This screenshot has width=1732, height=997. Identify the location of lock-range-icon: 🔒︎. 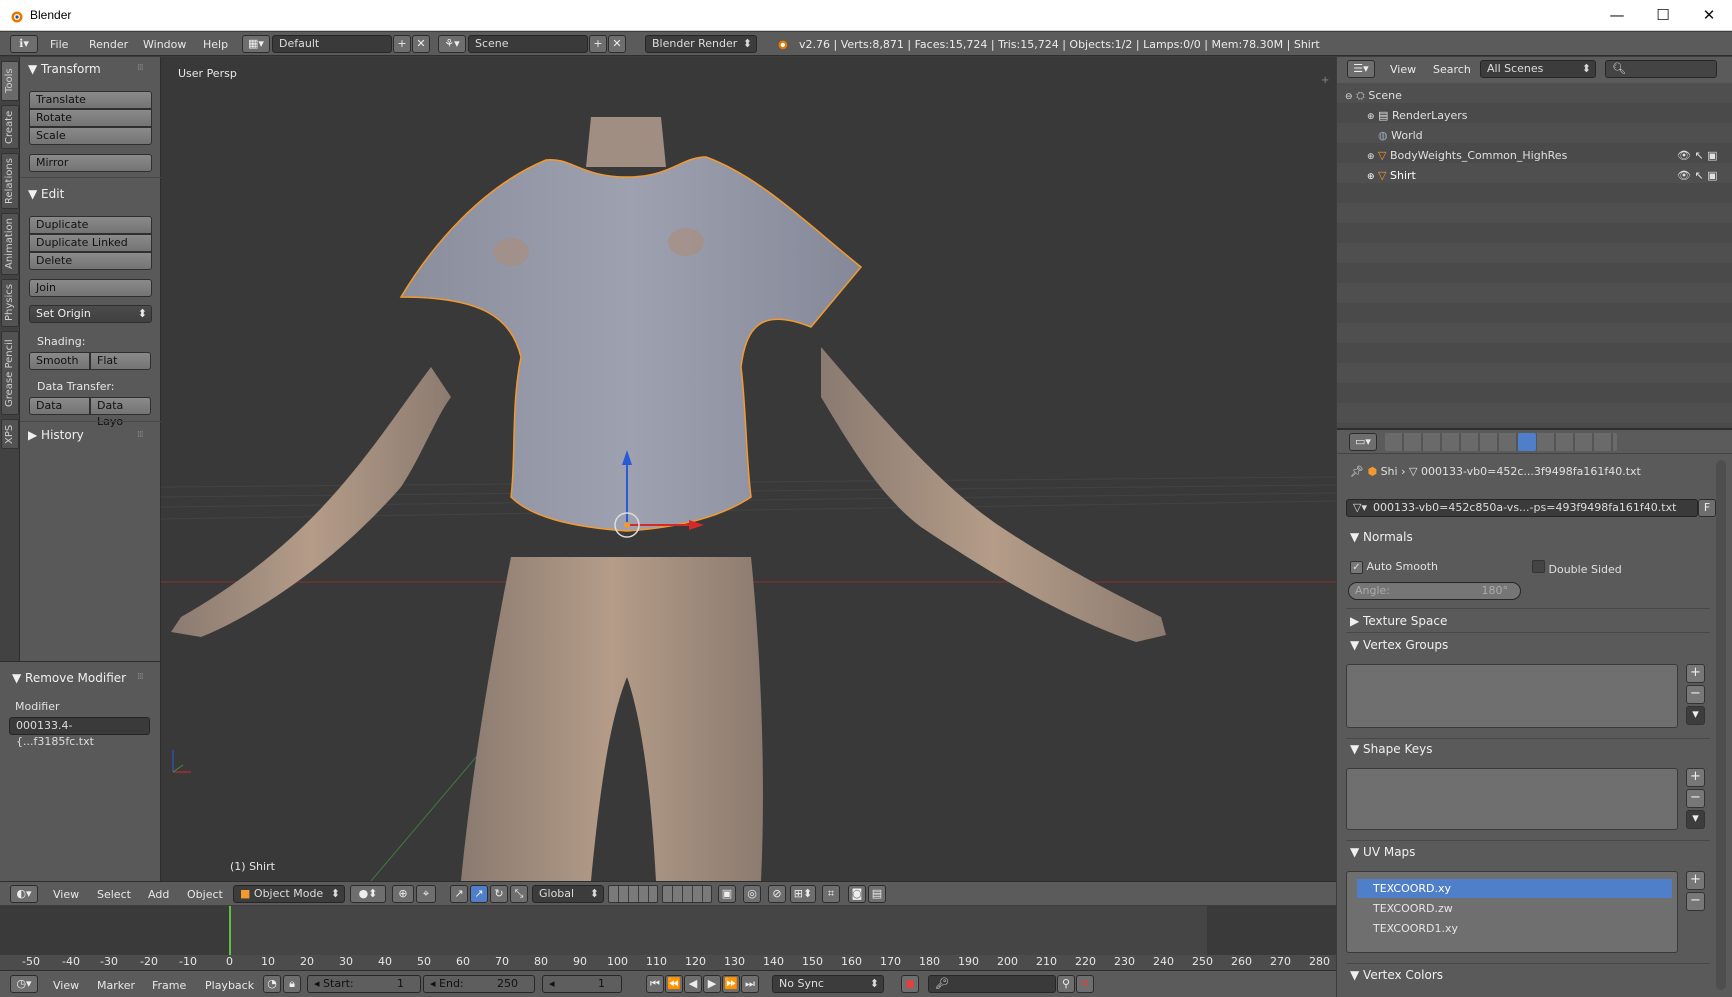
(292, 984).